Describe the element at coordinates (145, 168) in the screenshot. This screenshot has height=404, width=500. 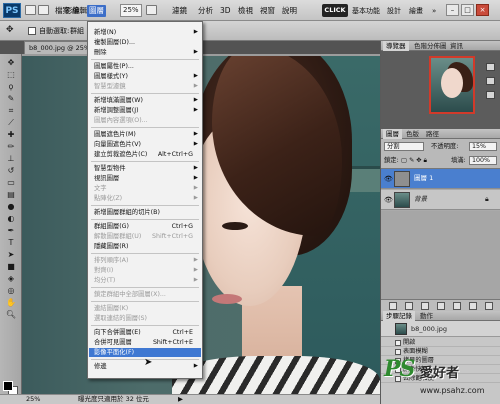
I see `layer-menu-item: 智慧型物件 ▶` at that location.